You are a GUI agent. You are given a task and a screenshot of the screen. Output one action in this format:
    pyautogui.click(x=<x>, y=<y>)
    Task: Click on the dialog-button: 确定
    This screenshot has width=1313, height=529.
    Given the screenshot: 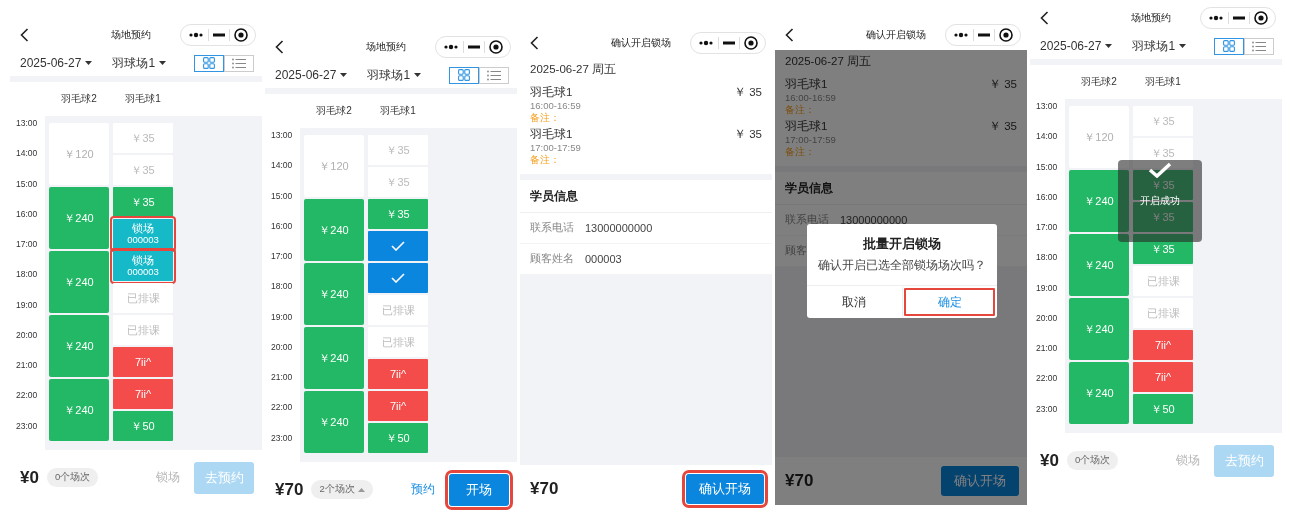 What is the action you would take?
    pyautogui.click(x=949, y=302)
    